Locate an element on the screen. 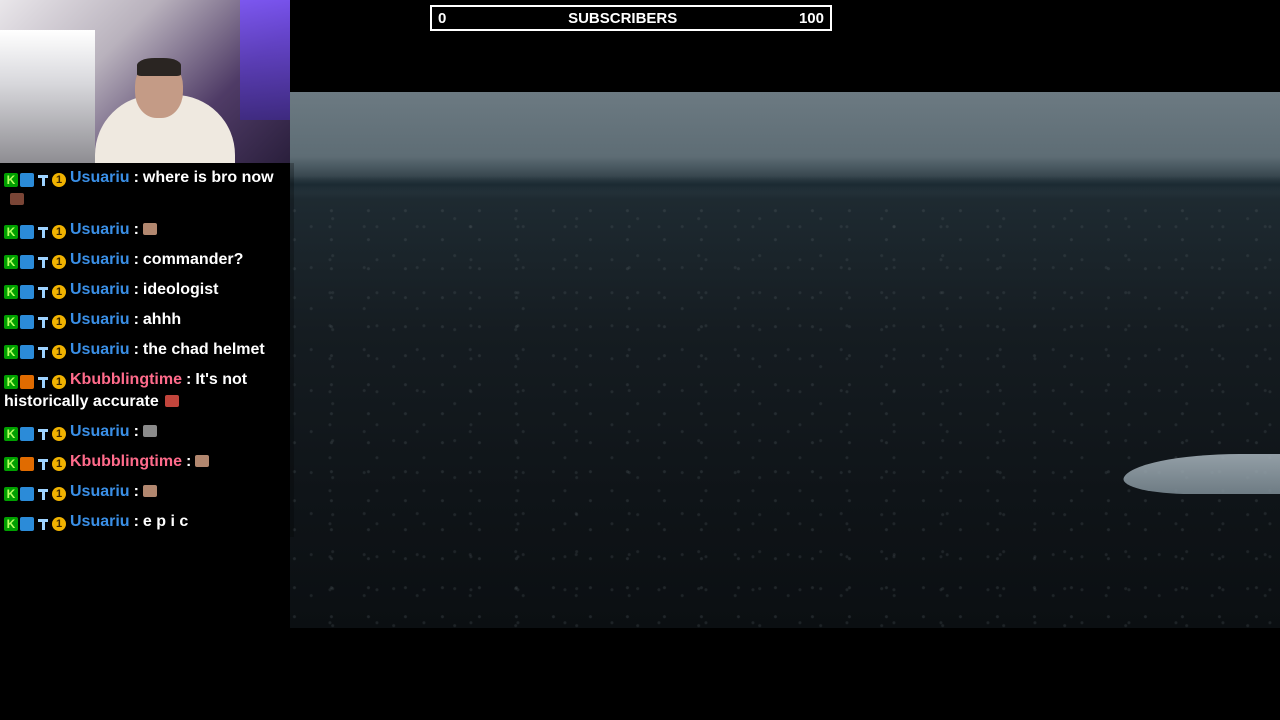 The image size is (1280, 720). chat-message: K 1 Kbubblingtime: is located at coordinates (147, 462).